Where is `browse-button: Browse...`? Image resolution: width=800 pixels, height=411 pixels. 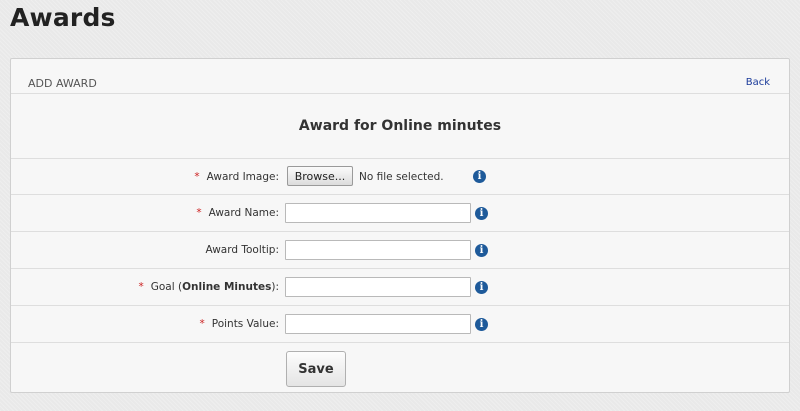 browse-button: Browse... is located at coordinates (320, 176).